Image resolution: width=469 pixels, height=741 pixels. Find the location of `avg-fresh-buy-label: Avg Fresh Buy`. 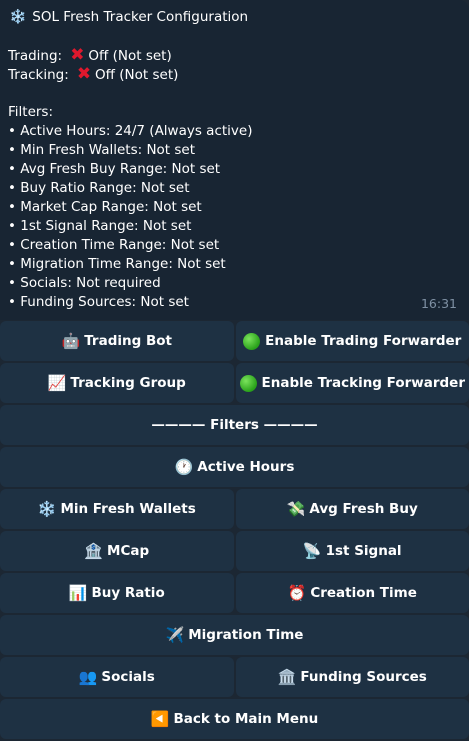

avg-fresh-buy-label: Avg Fresh Buy is located at coordinates (363, 509).